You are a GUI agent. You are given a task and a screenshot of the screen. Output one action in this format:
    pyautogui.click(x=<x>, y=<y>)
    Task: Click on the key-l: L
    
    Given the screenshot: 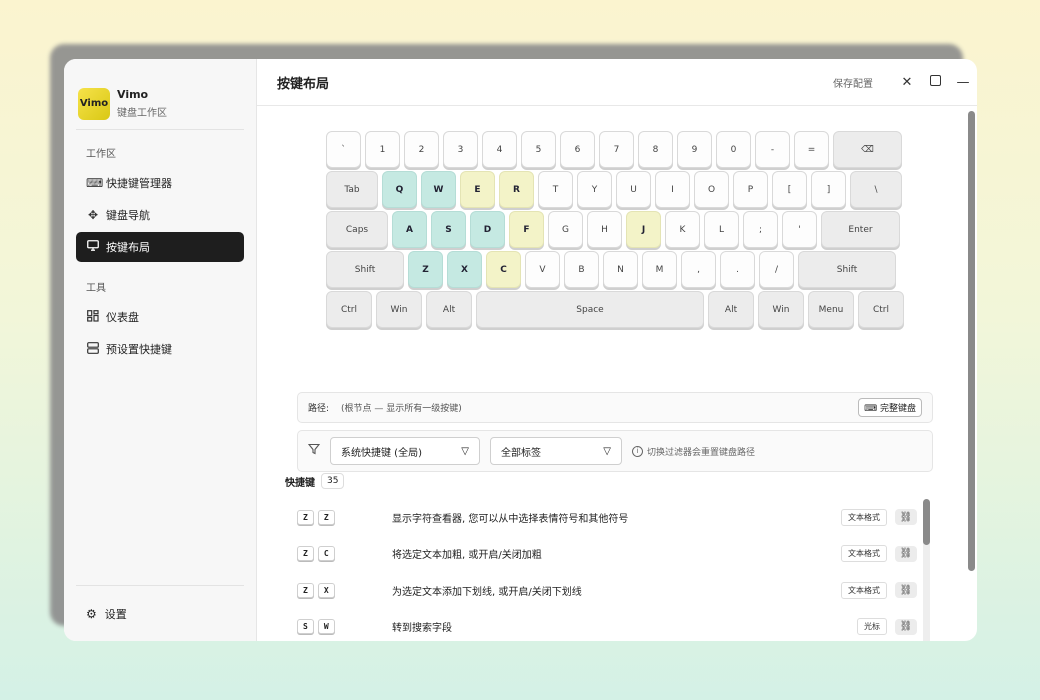 What is the action you would take?
    pyautogui.click(x=721, y=229)
    